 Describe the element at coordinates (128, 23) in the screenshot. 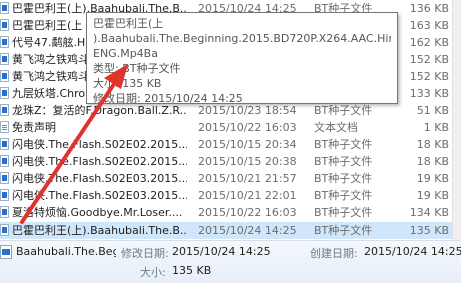

I see `tooltip-name-line-1: 巴霍巴利王(上` at that location.